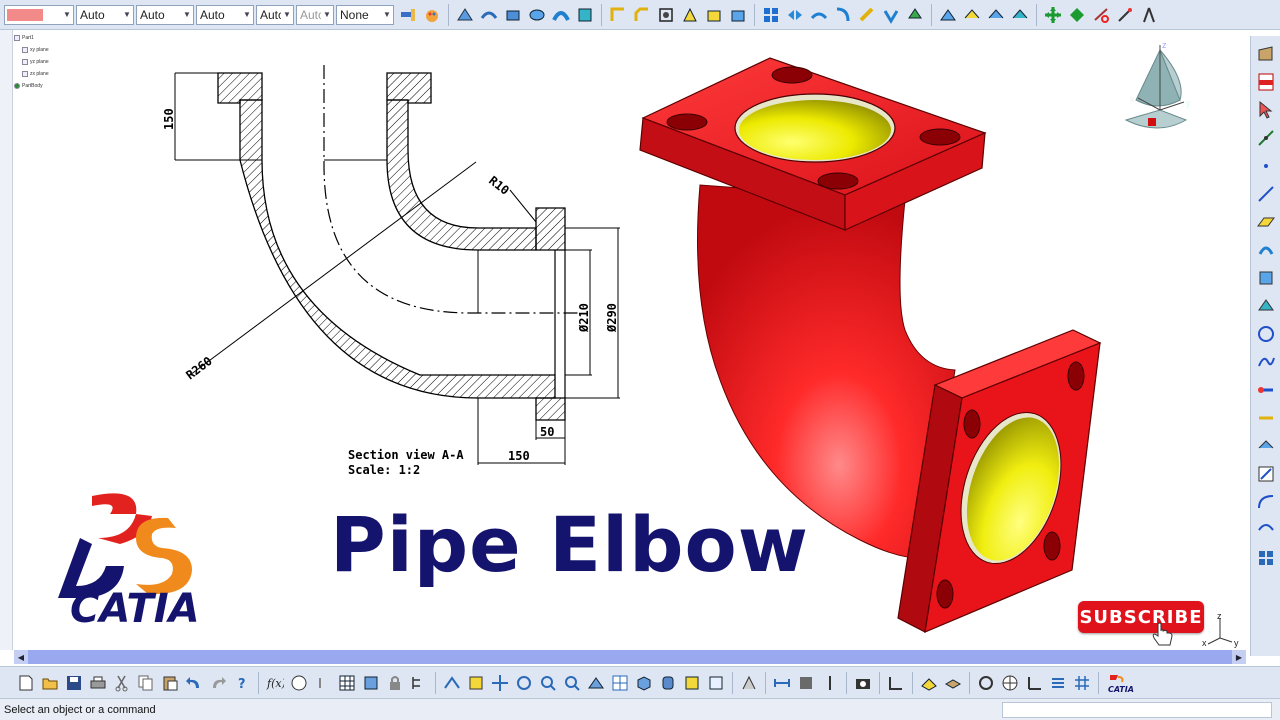 Image resolution: width=1280 pixels, height=720 pixels. Describe the element at coordinates (408, 15) in the screenshot. I see `painter-icon` at that location.